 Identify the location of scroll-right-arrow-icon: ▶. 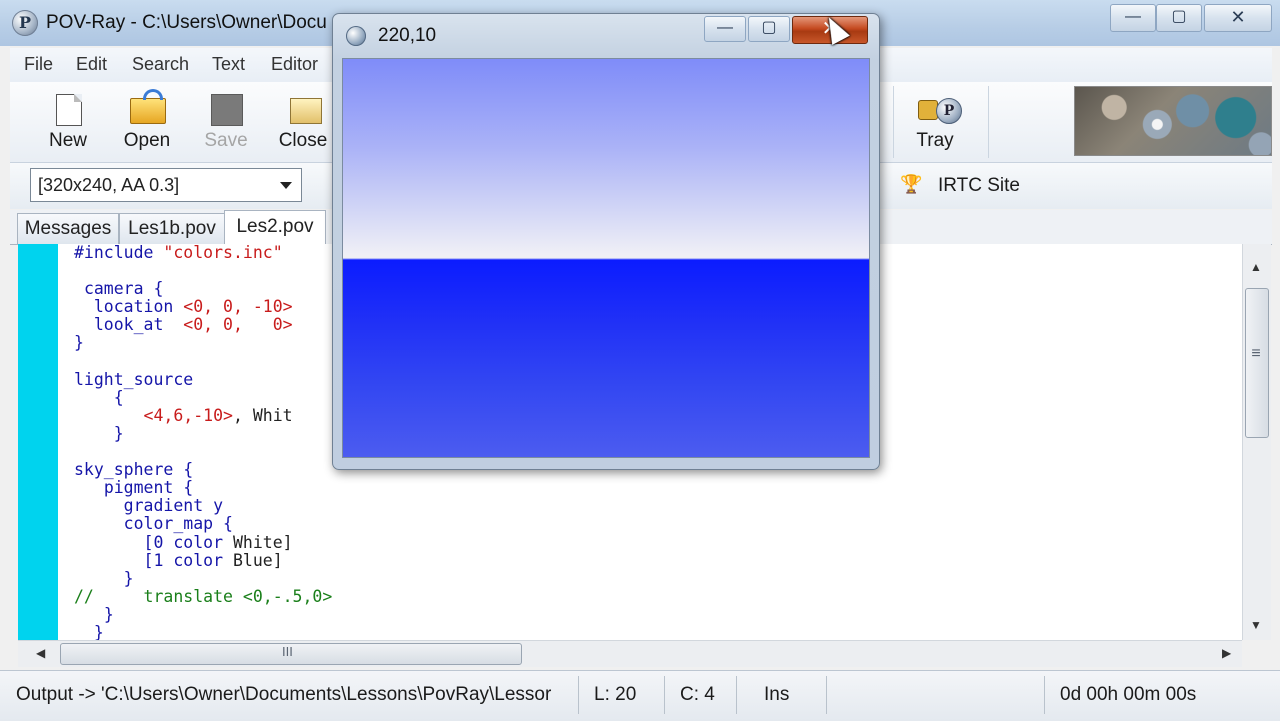
(1226, 653).